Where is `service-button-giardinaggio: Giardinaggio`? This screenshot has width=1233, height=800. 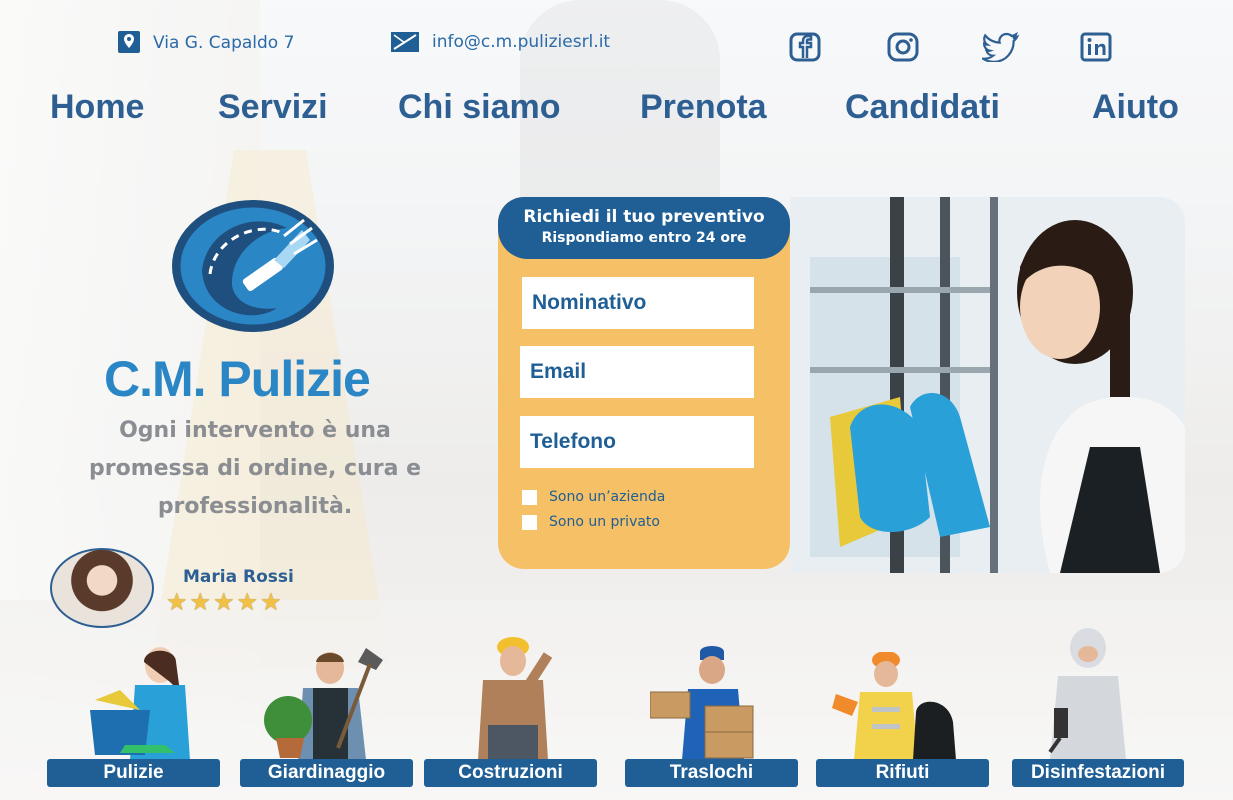
service-button-giardinaggio: Giardinaggio is located at coordinates (326, 773).